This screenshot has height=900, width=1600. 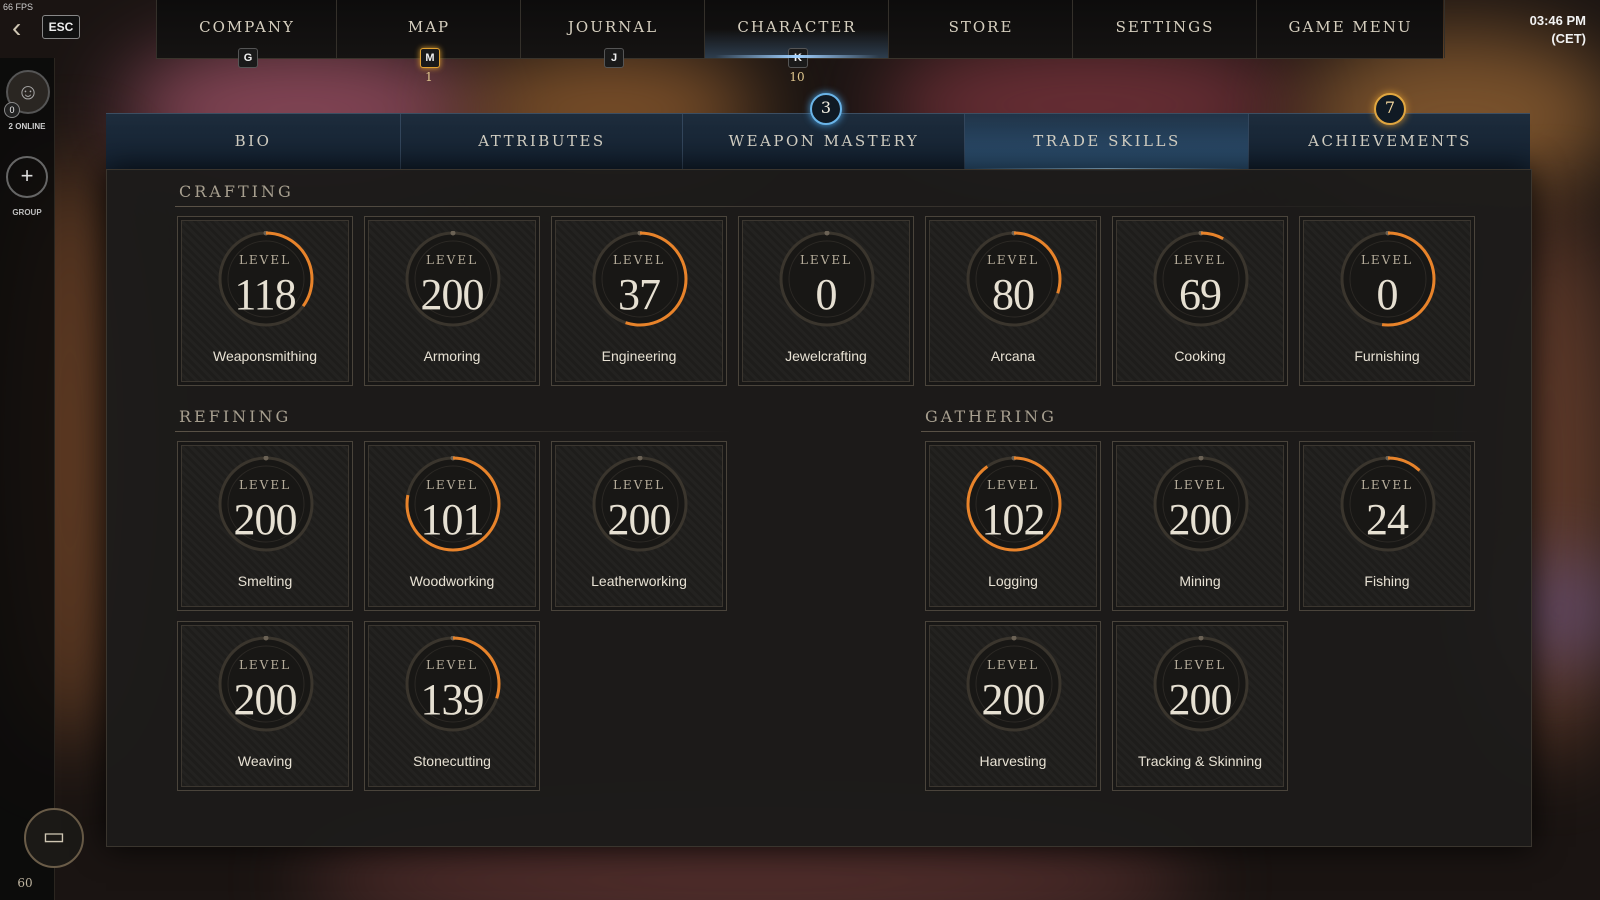 What do you see at coordinates (826, 356) in the screenshot?
I see `skill-name: Jewelcrafting` at bounding box center [826, 356].